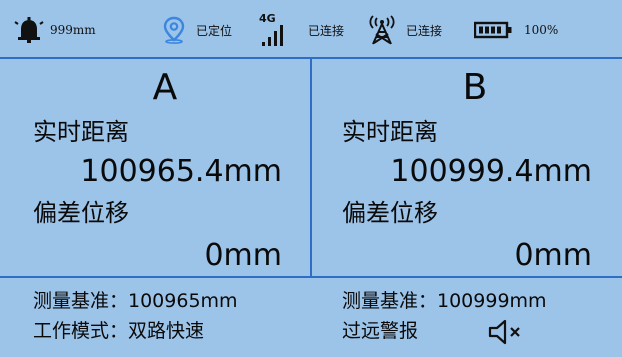  Describe the element at coordinates (424, 30) in the screenshot. I see `tower-status: 已连接` at that location.